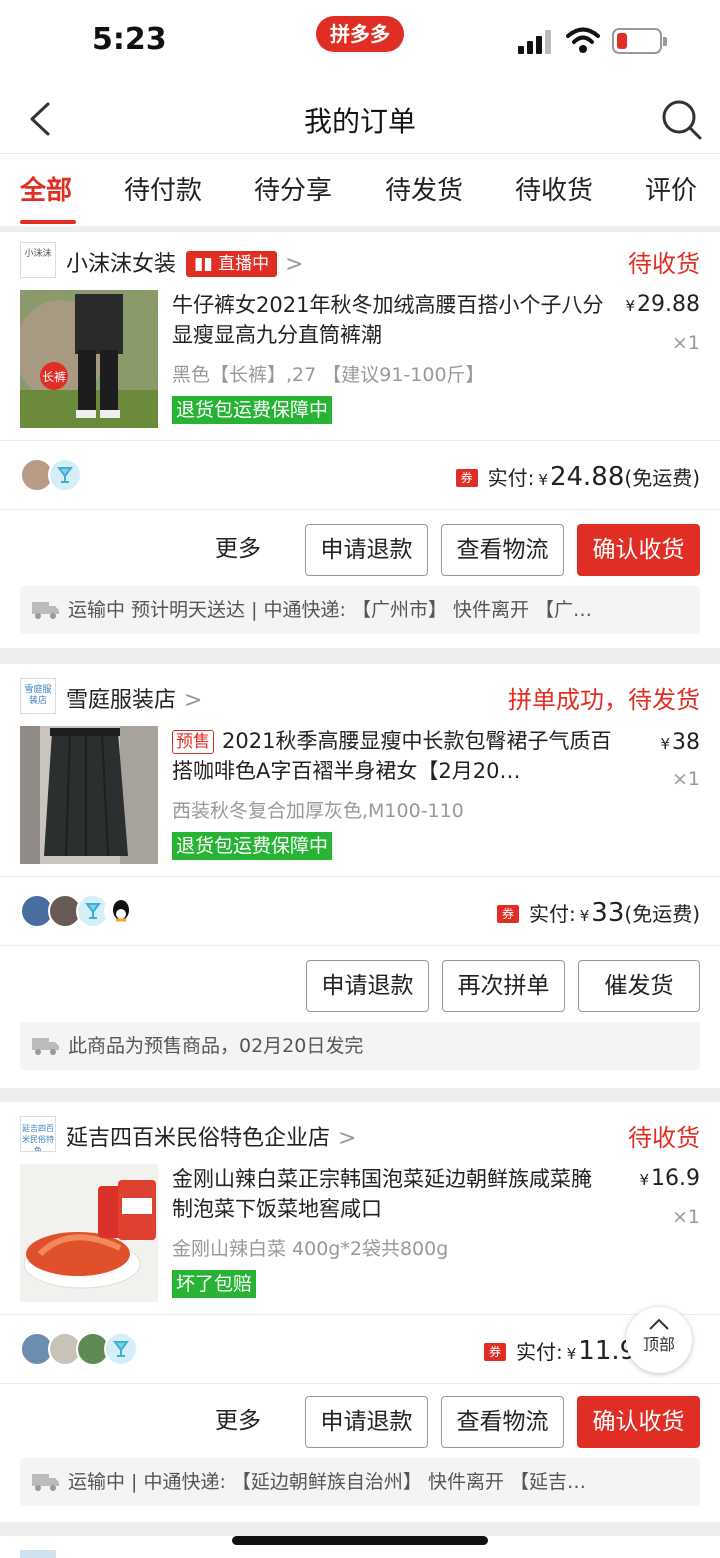 The height and width of the screenshot is (1558, 720). I want to click on product-spec: 金刚山辣白菜 400g*2袋共800g, so click(310, 1249).